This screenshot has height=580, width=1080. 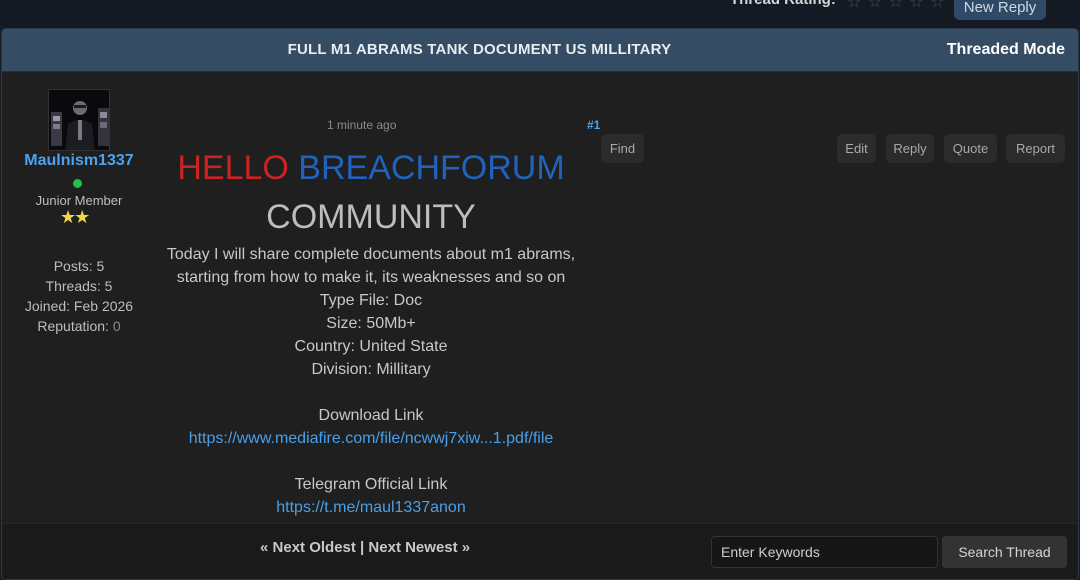 I want to click on username: Maulnism1337, so click(x=79, y=161).